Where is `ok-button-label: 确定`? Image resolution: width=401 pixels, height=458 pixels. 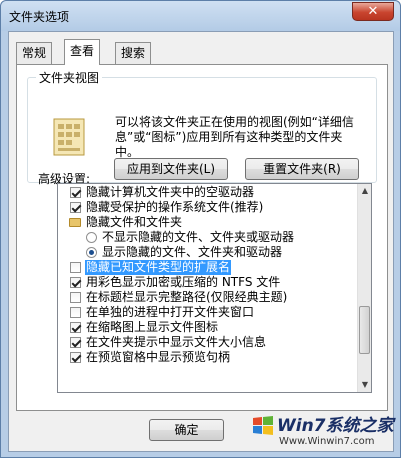
ok-button-label: 确定 is located at coordinates (186, 430).